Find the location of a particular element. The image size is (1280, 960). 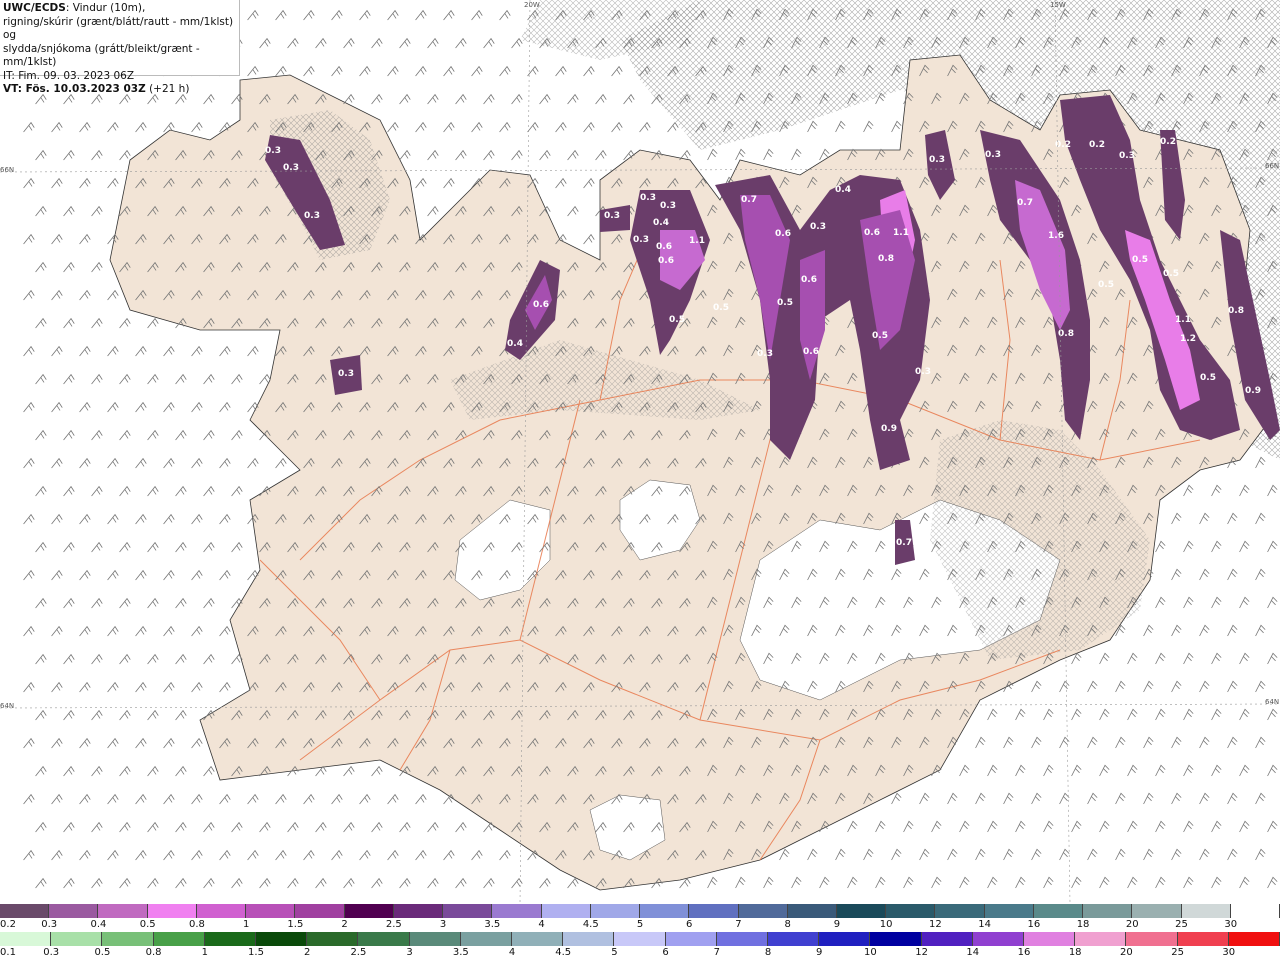

legend-label: 0.2 is located at coordinates (8, 924).